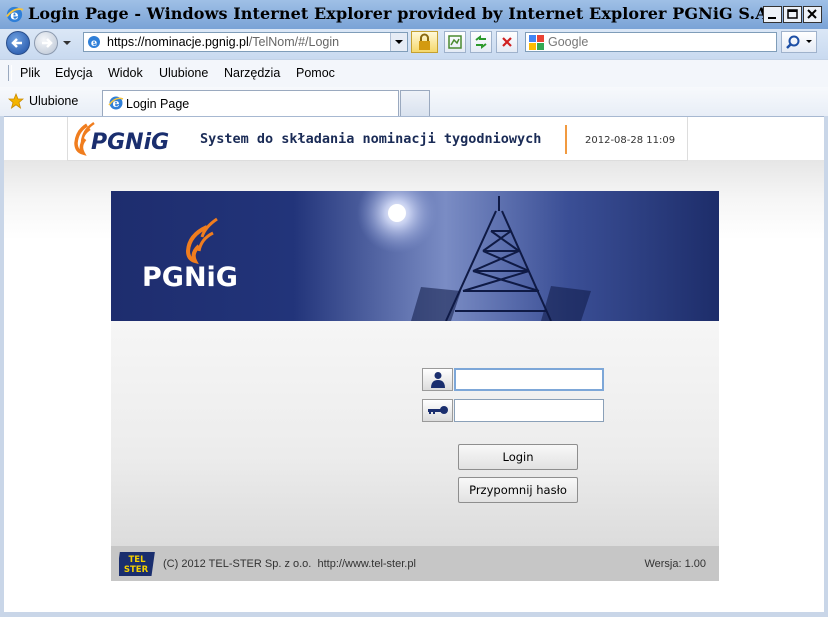 The height and width of the screenshot is (617, 828). I want to click on search-placeholder: Google, so click(568, 42).